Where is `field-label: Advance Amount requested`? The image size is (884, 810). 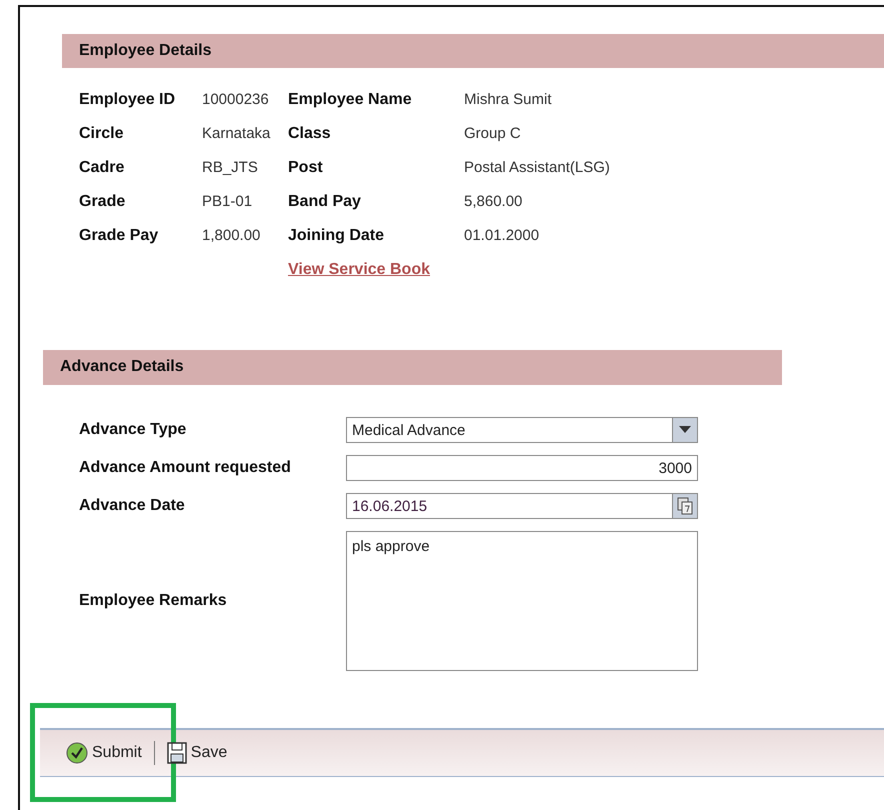
field-label: Advance Amount requested is located at coordinates (185, 468).